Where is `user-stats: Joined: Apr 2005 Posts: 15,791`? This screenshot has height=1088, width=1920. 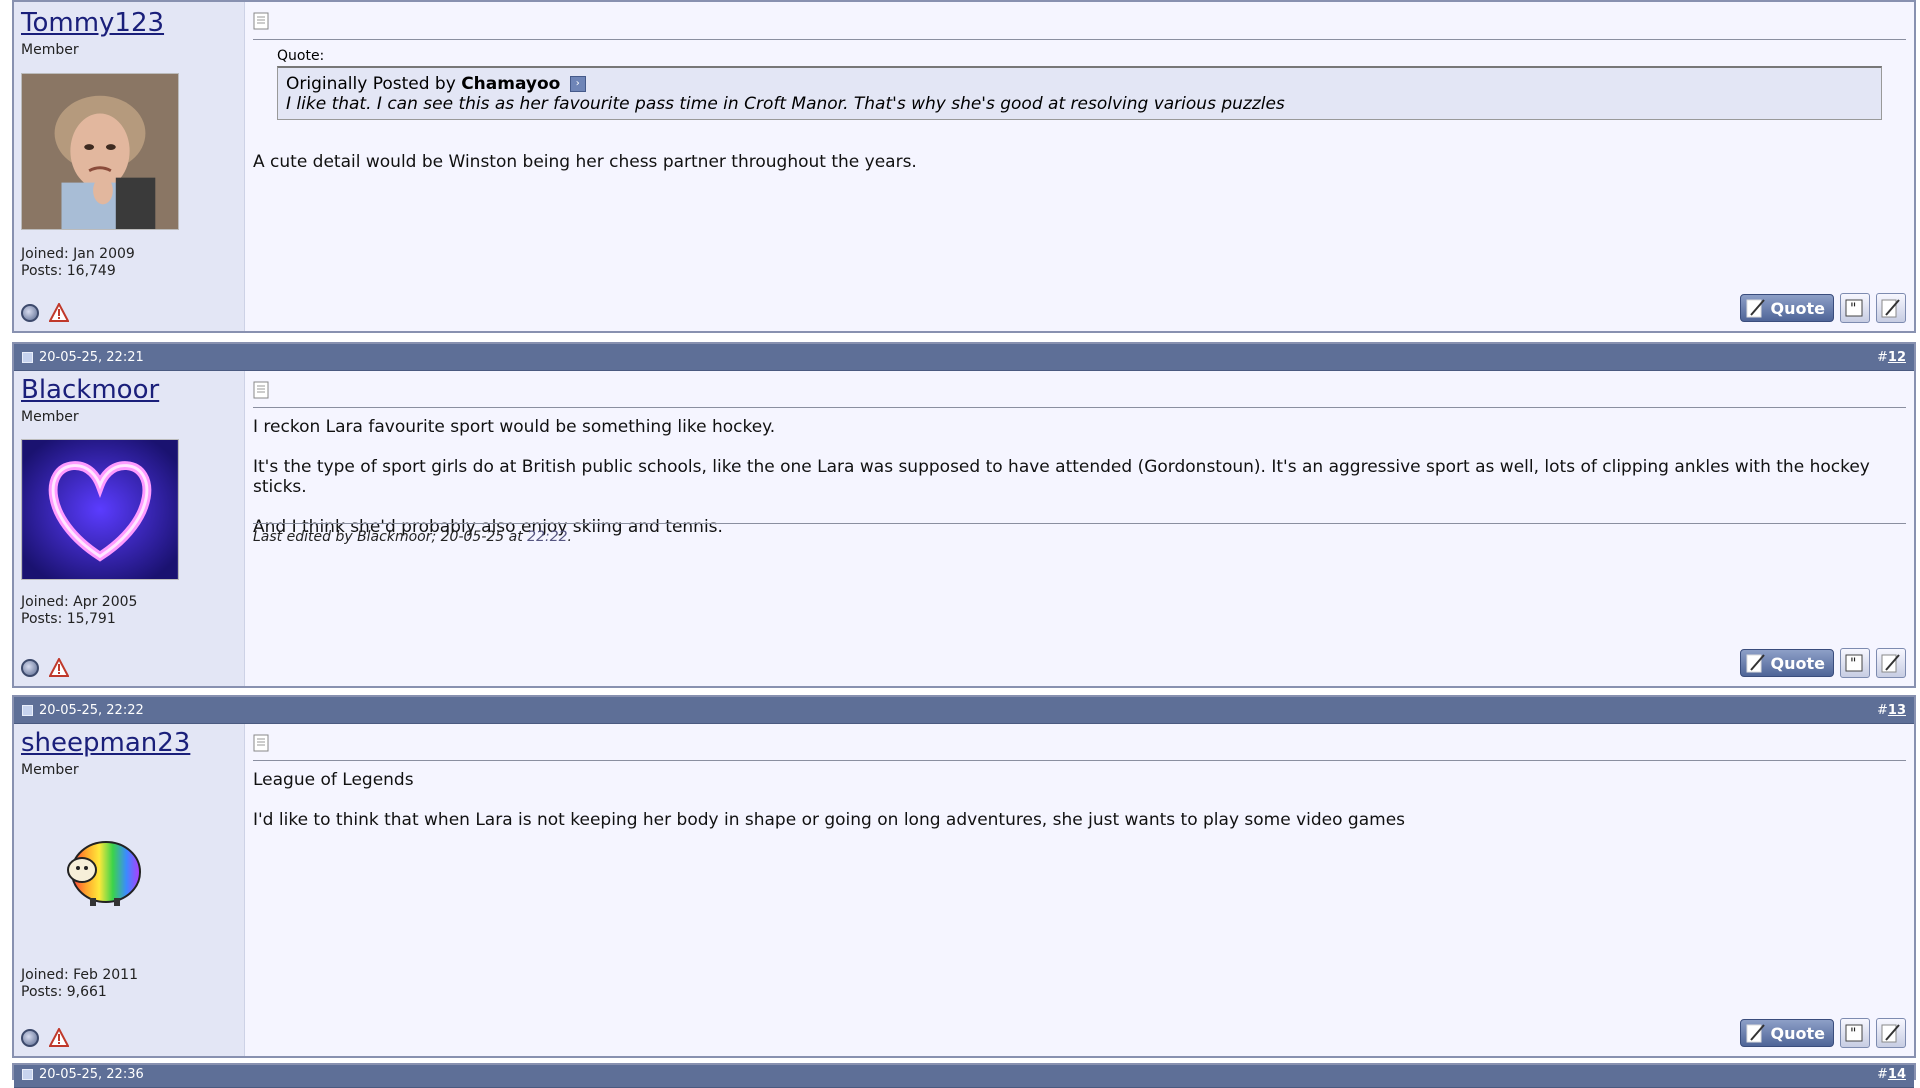 user-stats: Joined: Apr 2005 Posts: 15,791 is located at coordinates (79, 611).